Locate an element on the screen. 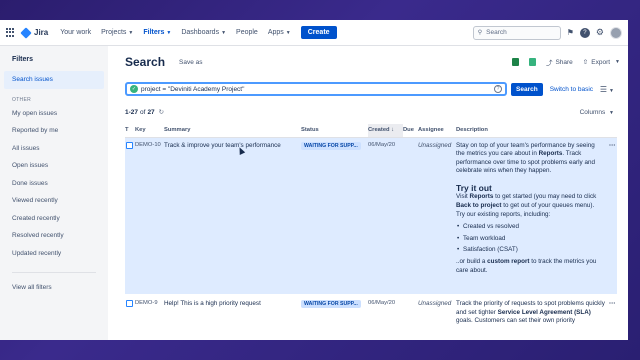 Image resolution: width=640 pixels, height=360 pixels. jira-logo-text: Jira is located at coordinates (41, 32).